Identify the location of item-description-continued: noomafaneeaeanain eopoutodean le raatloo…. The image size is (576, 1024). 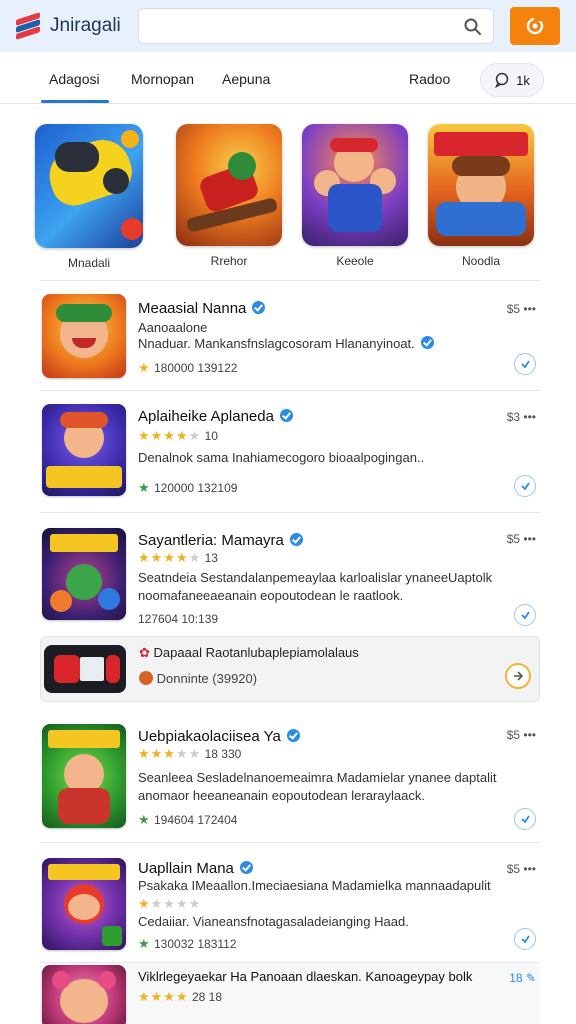
(271, 595).